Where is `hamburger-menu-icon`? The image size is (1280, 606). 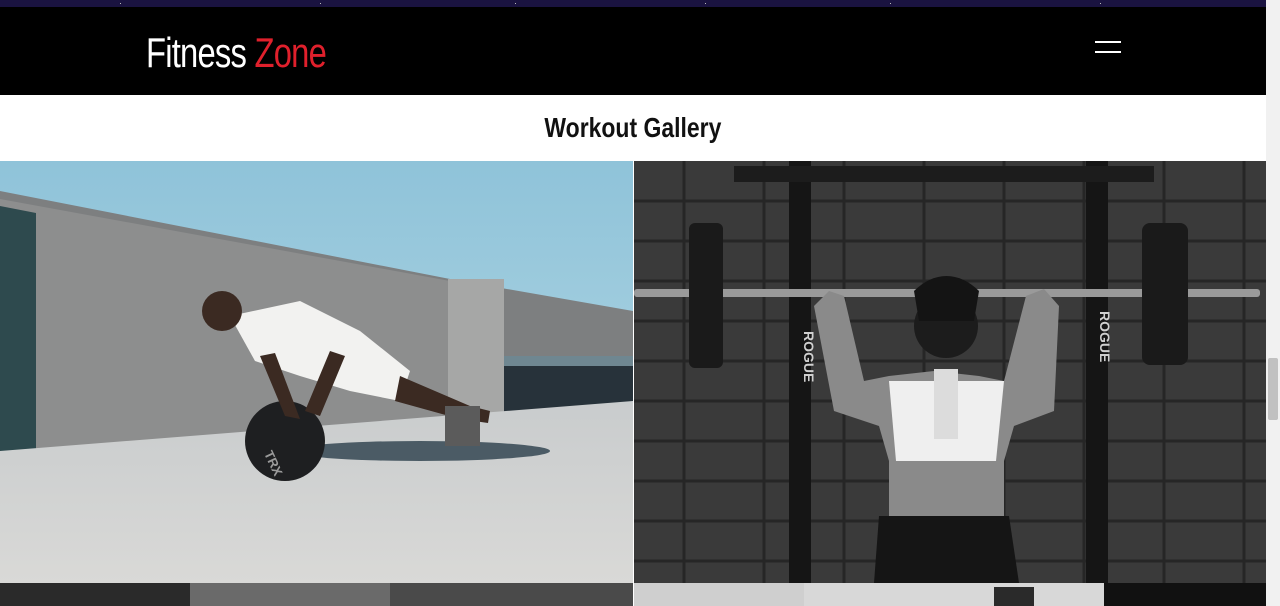
hamburger-menu-icon is located at coordinates (1108, 47).